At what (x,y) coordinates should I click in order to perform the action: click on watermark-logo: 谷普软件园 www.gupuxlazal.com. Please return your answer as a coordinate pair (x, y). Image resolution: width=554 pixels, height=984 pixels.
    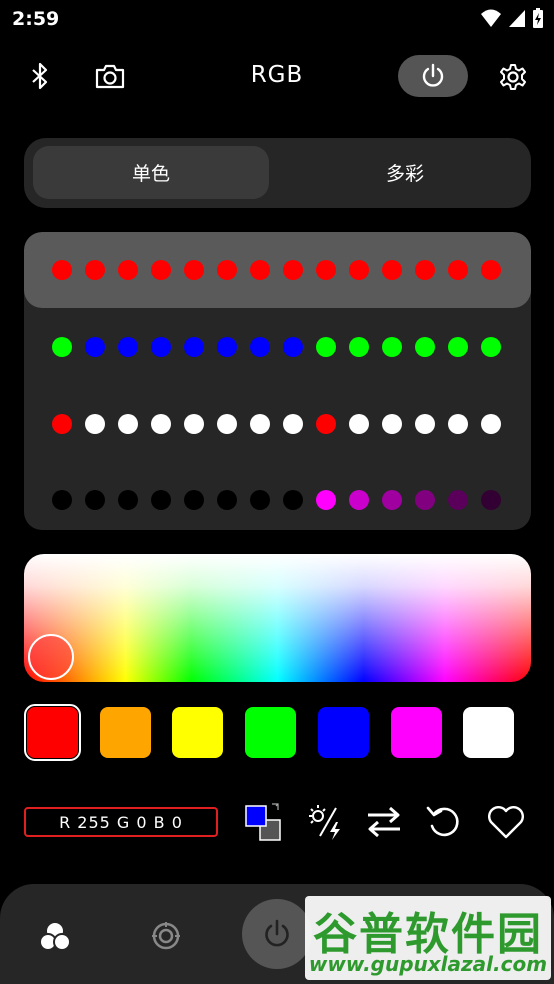
    Looking at the image, I should click on (428, 938).